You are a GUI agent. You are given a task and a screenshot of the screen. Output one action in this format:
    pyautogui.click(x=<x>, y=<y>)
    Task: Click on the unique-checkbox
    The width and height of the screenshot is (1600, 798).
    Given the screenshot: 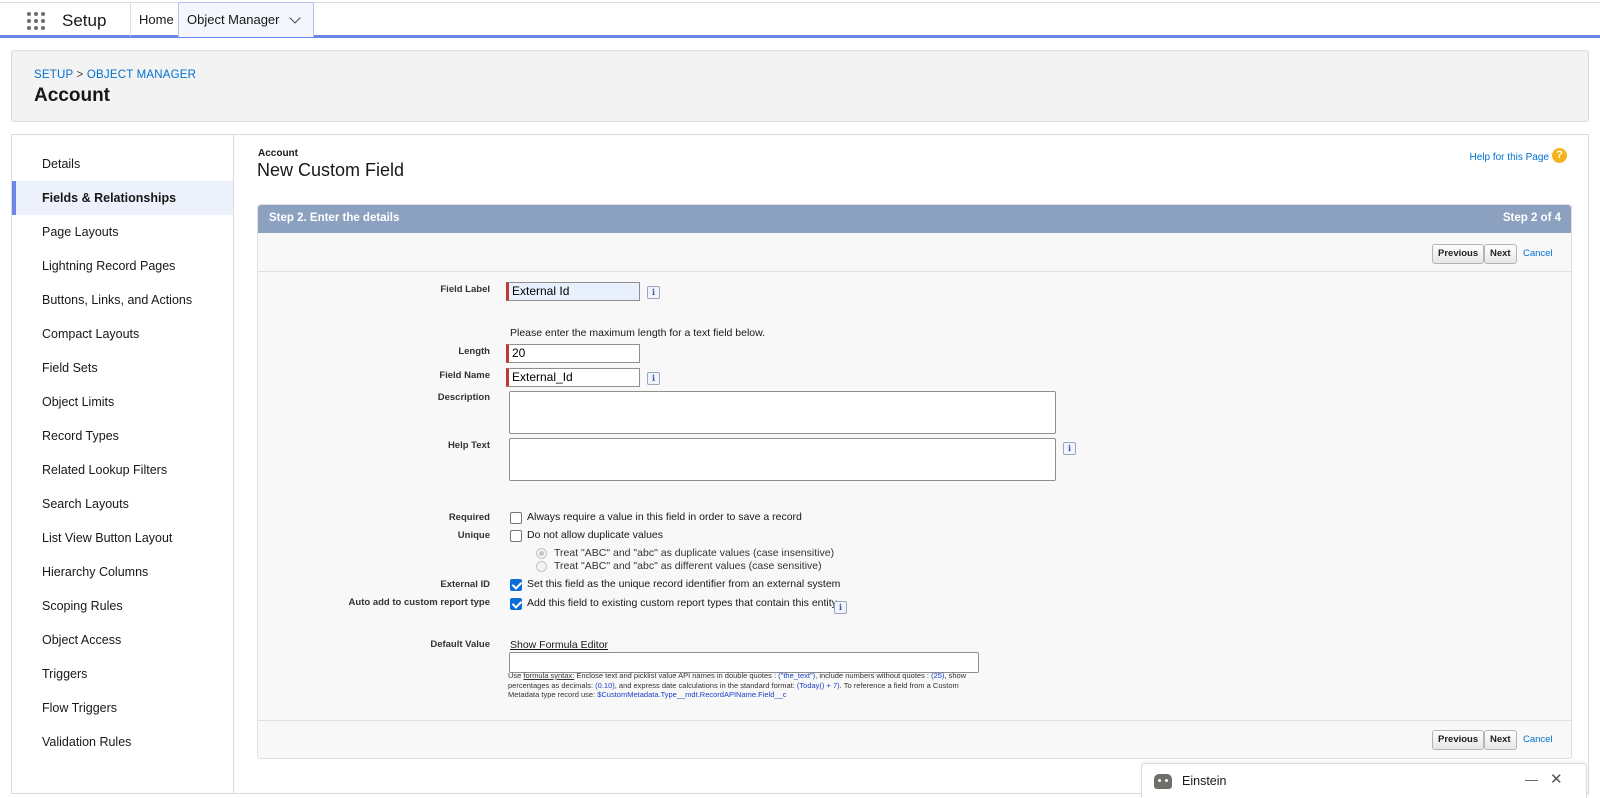 What is the action you would take?
    pyautogui.click(x=516, y=536)
    